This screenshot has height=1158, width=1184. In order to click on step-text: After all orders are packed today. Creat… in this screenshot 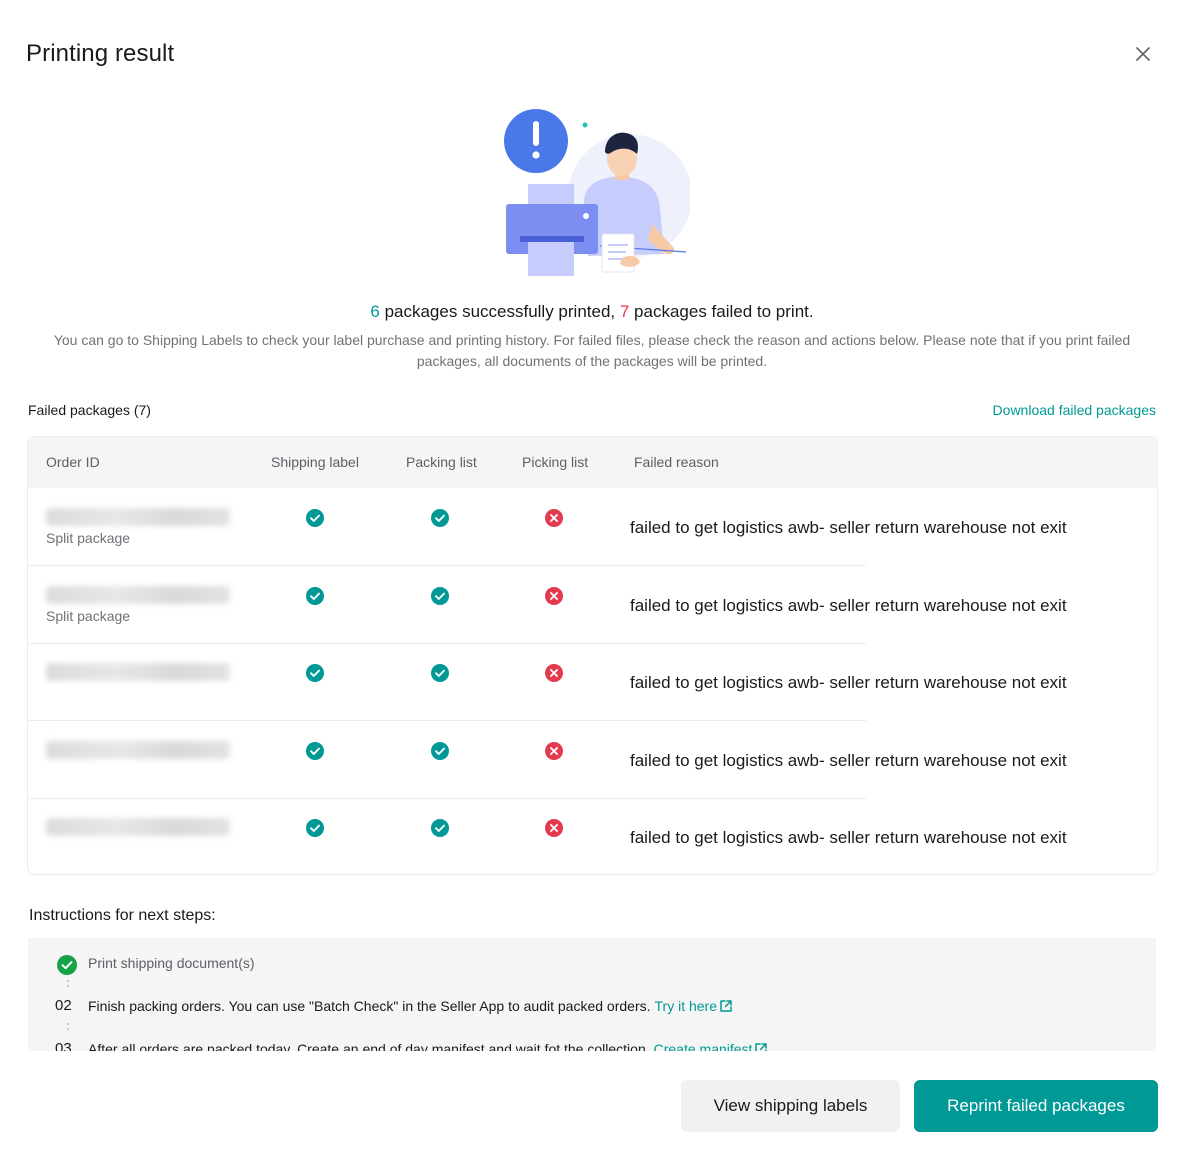, I will do `click(369, 1046)`.